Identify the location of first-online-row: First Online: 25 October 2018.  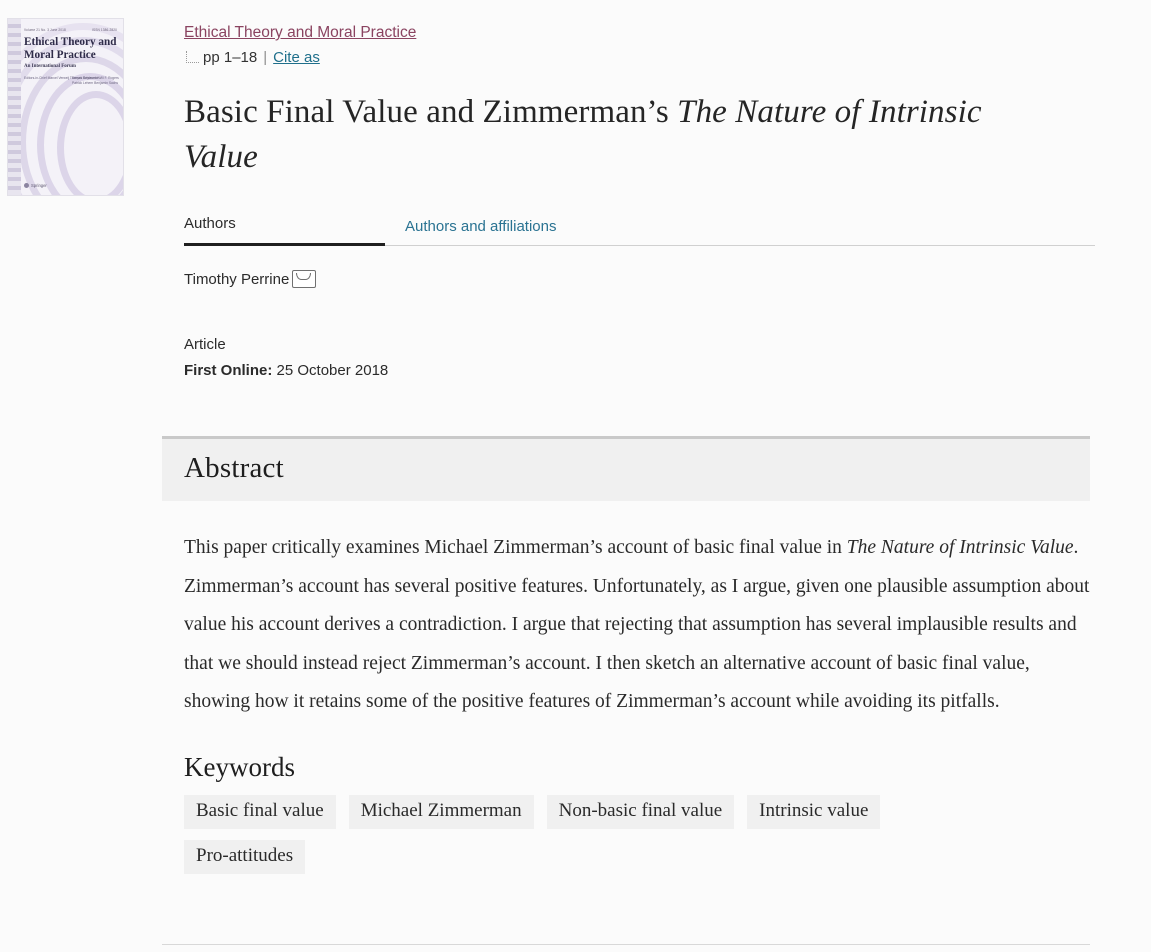
(667, 371).